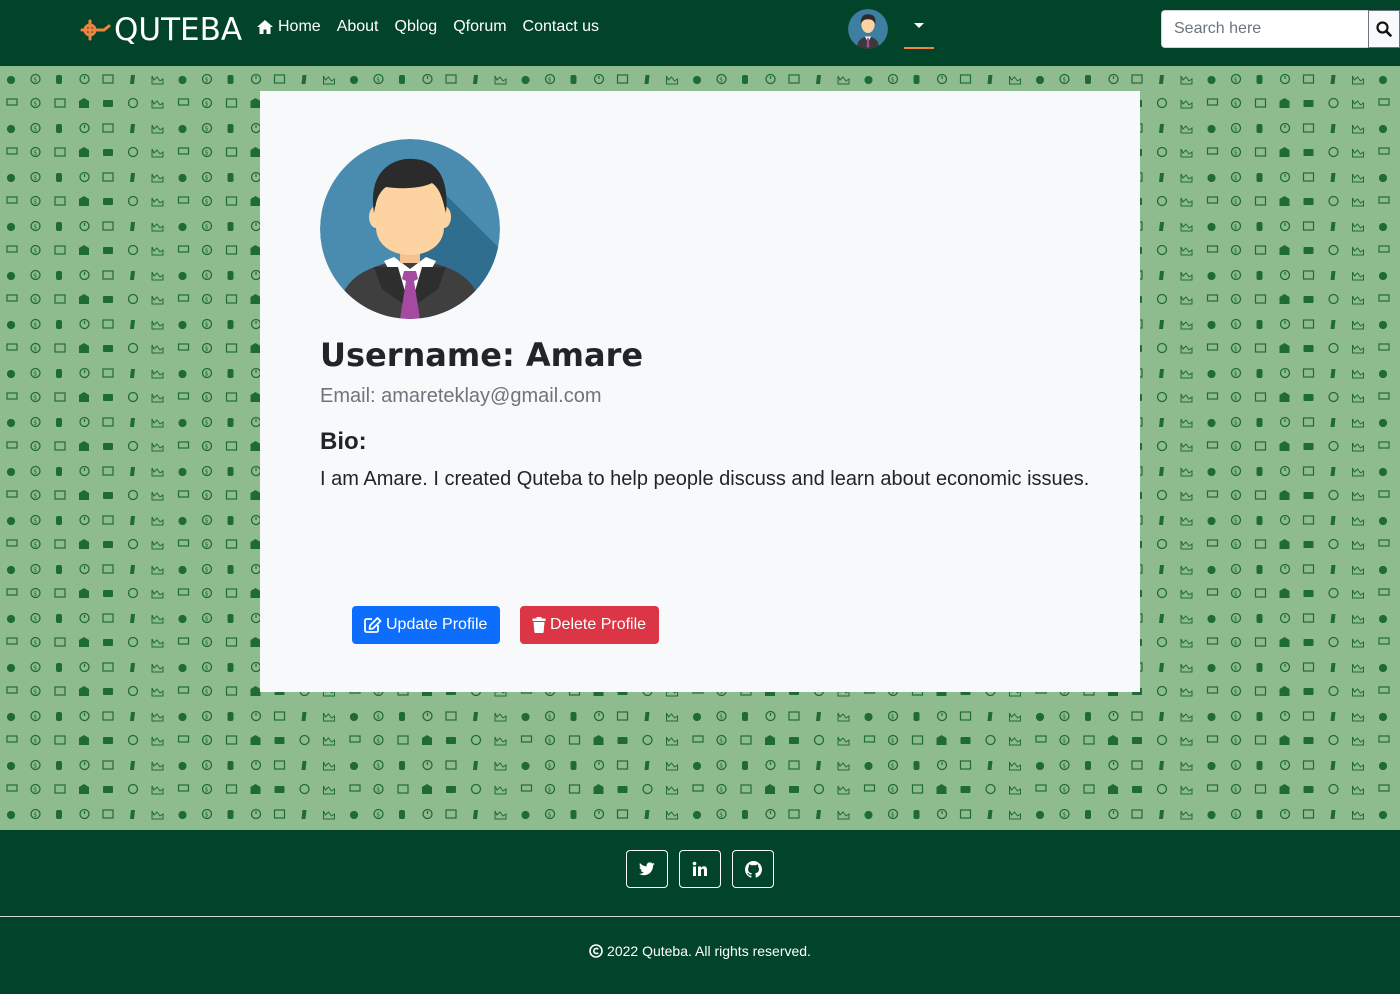 Image resolution: width=1400 pixels, height=994 pixels. What do you see at coordinates (358, 27) in the screenshot?
I see `nav-about-link: About` at bounding box center [358, 27].